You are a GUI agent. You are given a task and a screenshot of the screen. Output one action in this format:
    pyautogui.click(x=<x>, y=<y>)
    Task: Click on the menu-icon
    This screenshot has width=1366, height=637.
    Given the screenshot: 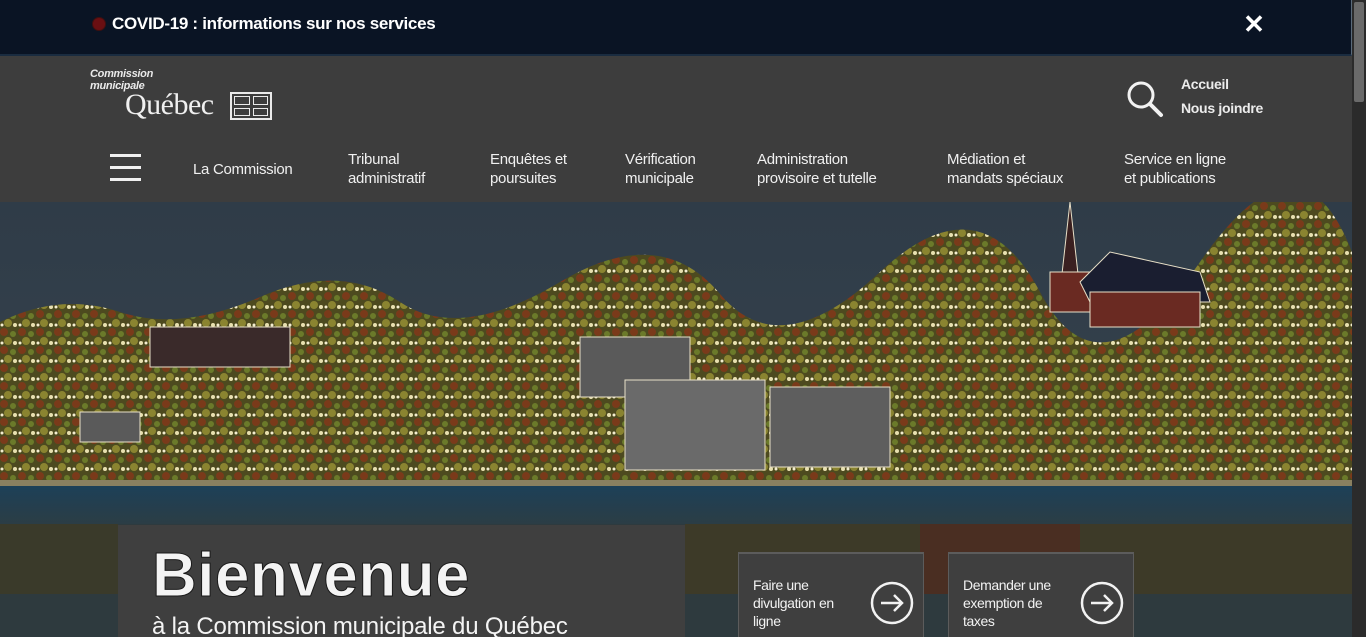 What is the action you would take?
    pyautogui.click(x=125, y=168)
    